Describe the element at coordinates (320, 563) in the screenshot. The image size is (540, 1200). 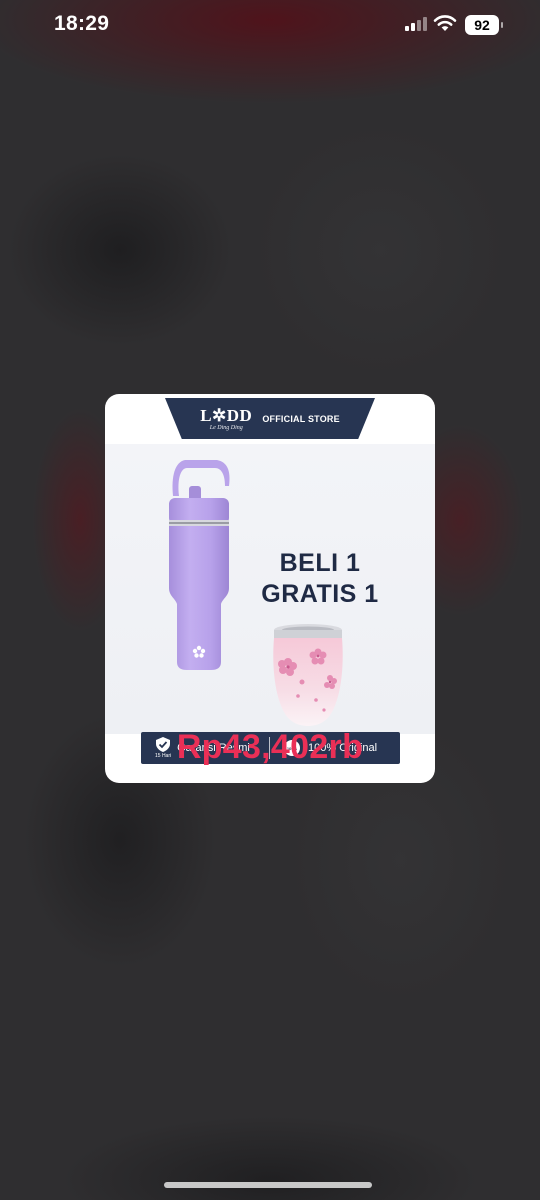
I see `promo-line-1: BELI 1` at that location.